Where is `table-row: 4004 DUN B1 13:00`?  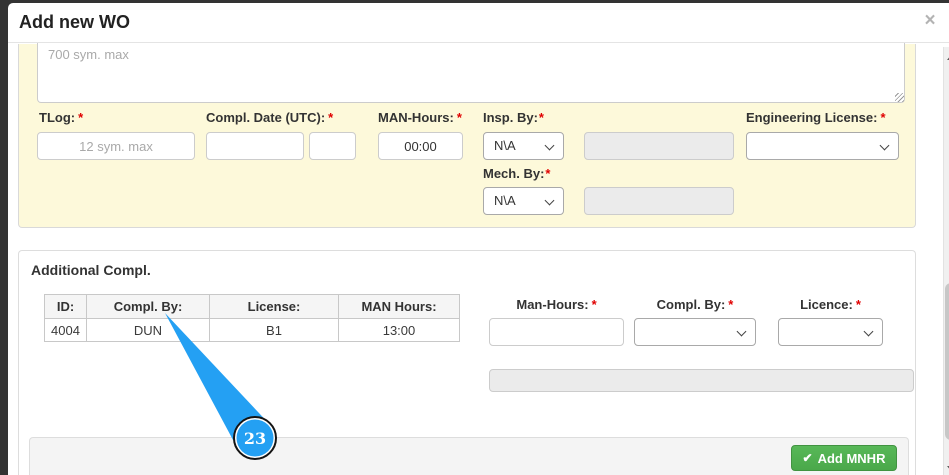
table-row: 4004 DUN B1 13:00 is located at coordinates (252, 330).